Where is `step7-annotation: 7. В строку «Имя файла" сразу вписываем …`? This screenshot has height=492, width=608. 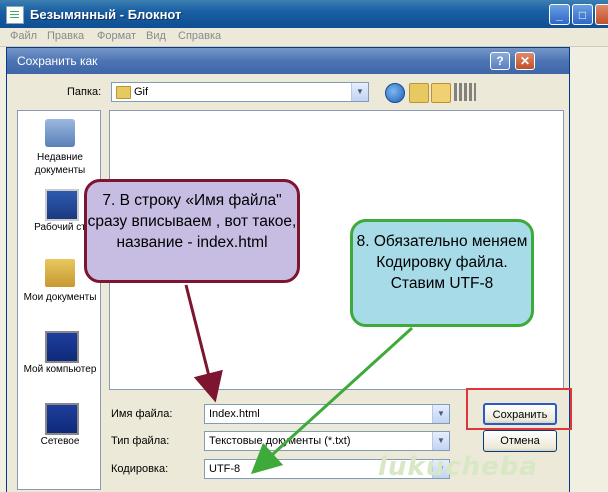
step7-annotation: 7. В строку «Имя файла" сразу вписываем … is located at coordinates (192, 231).